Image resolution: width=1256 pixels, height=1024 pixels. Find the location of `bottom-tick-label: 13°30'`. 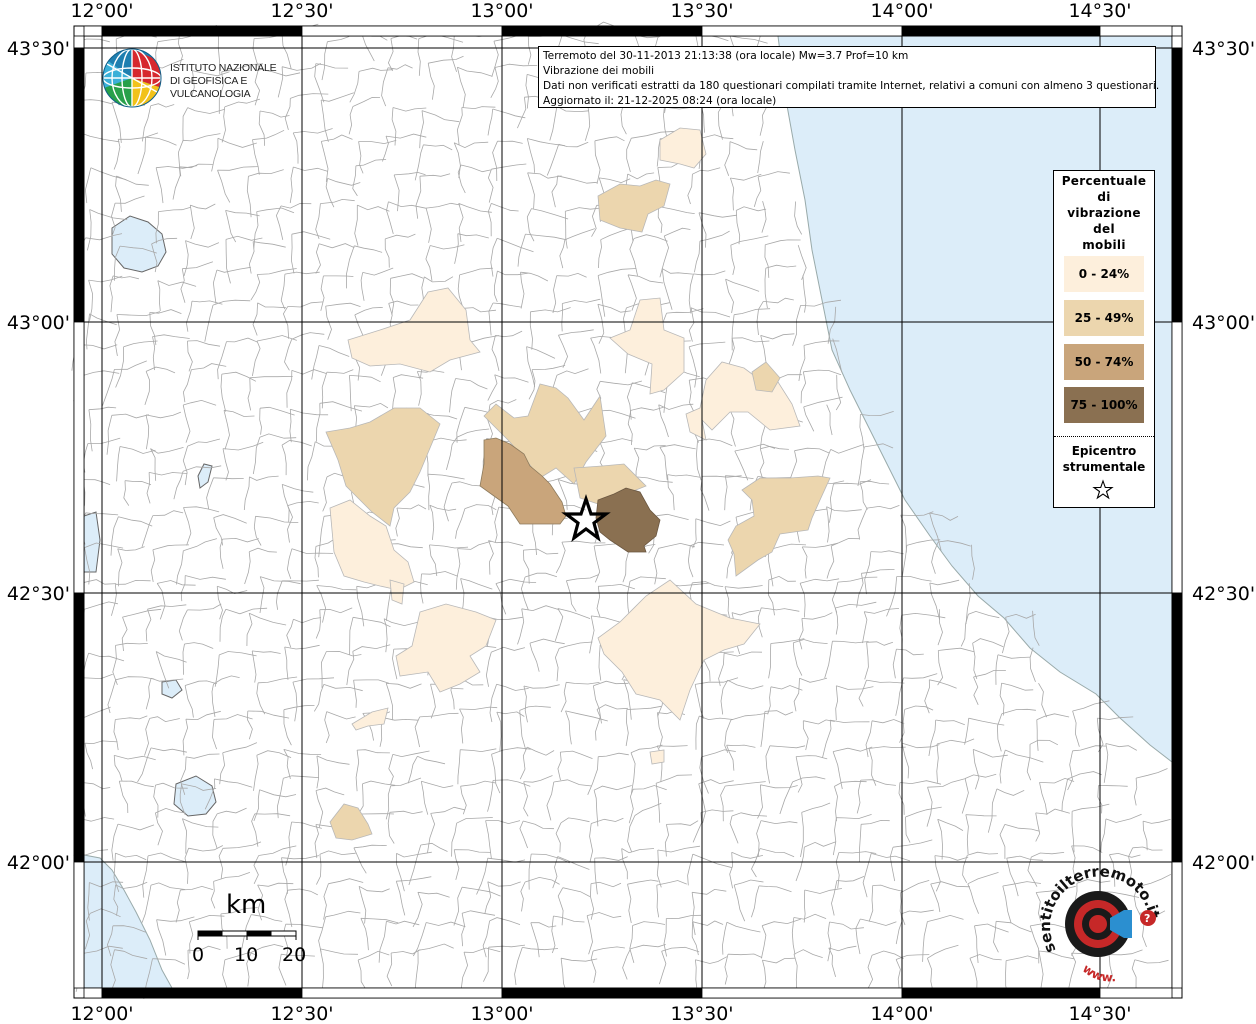

bottom-tick-label: 13°30' is located at coordinates (701, 1013).